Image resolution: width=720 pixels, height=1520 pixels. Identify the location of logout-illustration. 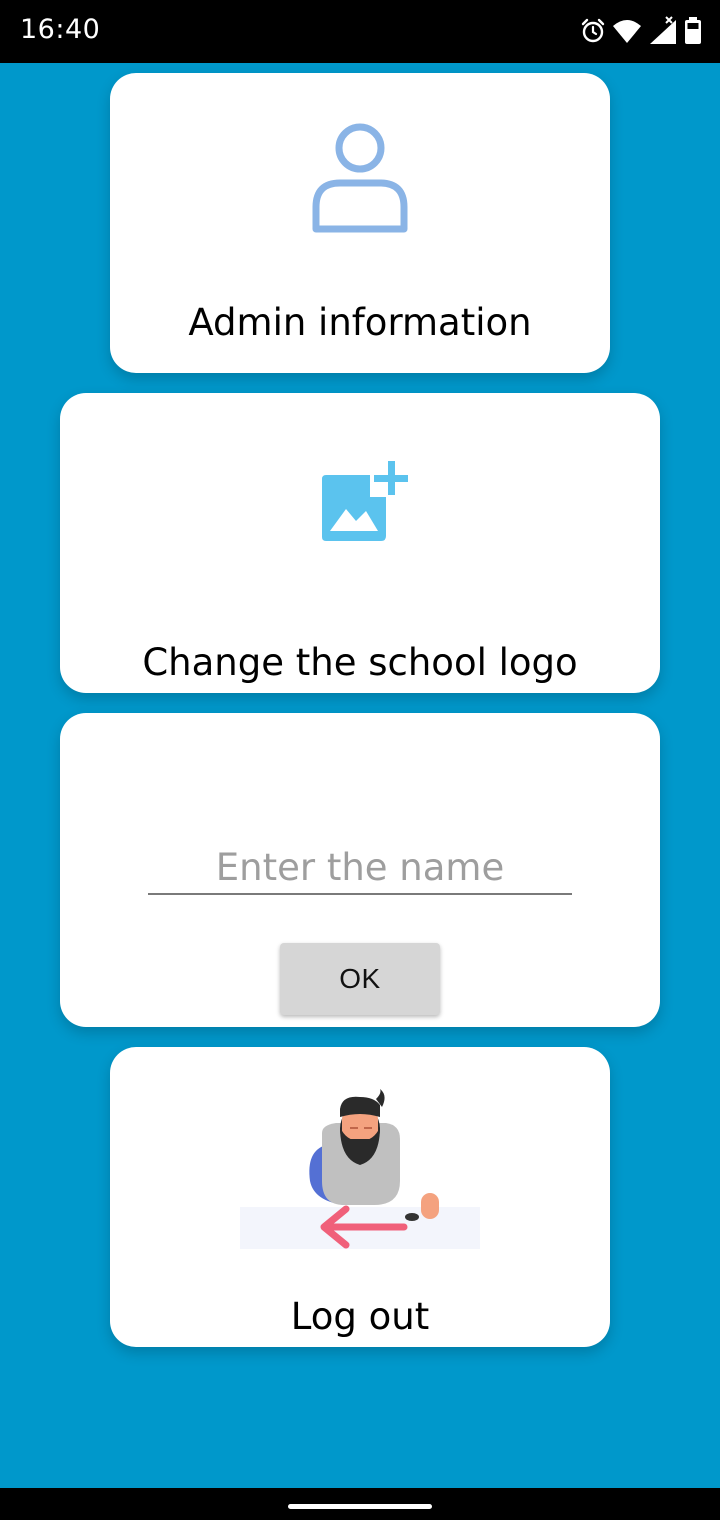
(360, 1169).